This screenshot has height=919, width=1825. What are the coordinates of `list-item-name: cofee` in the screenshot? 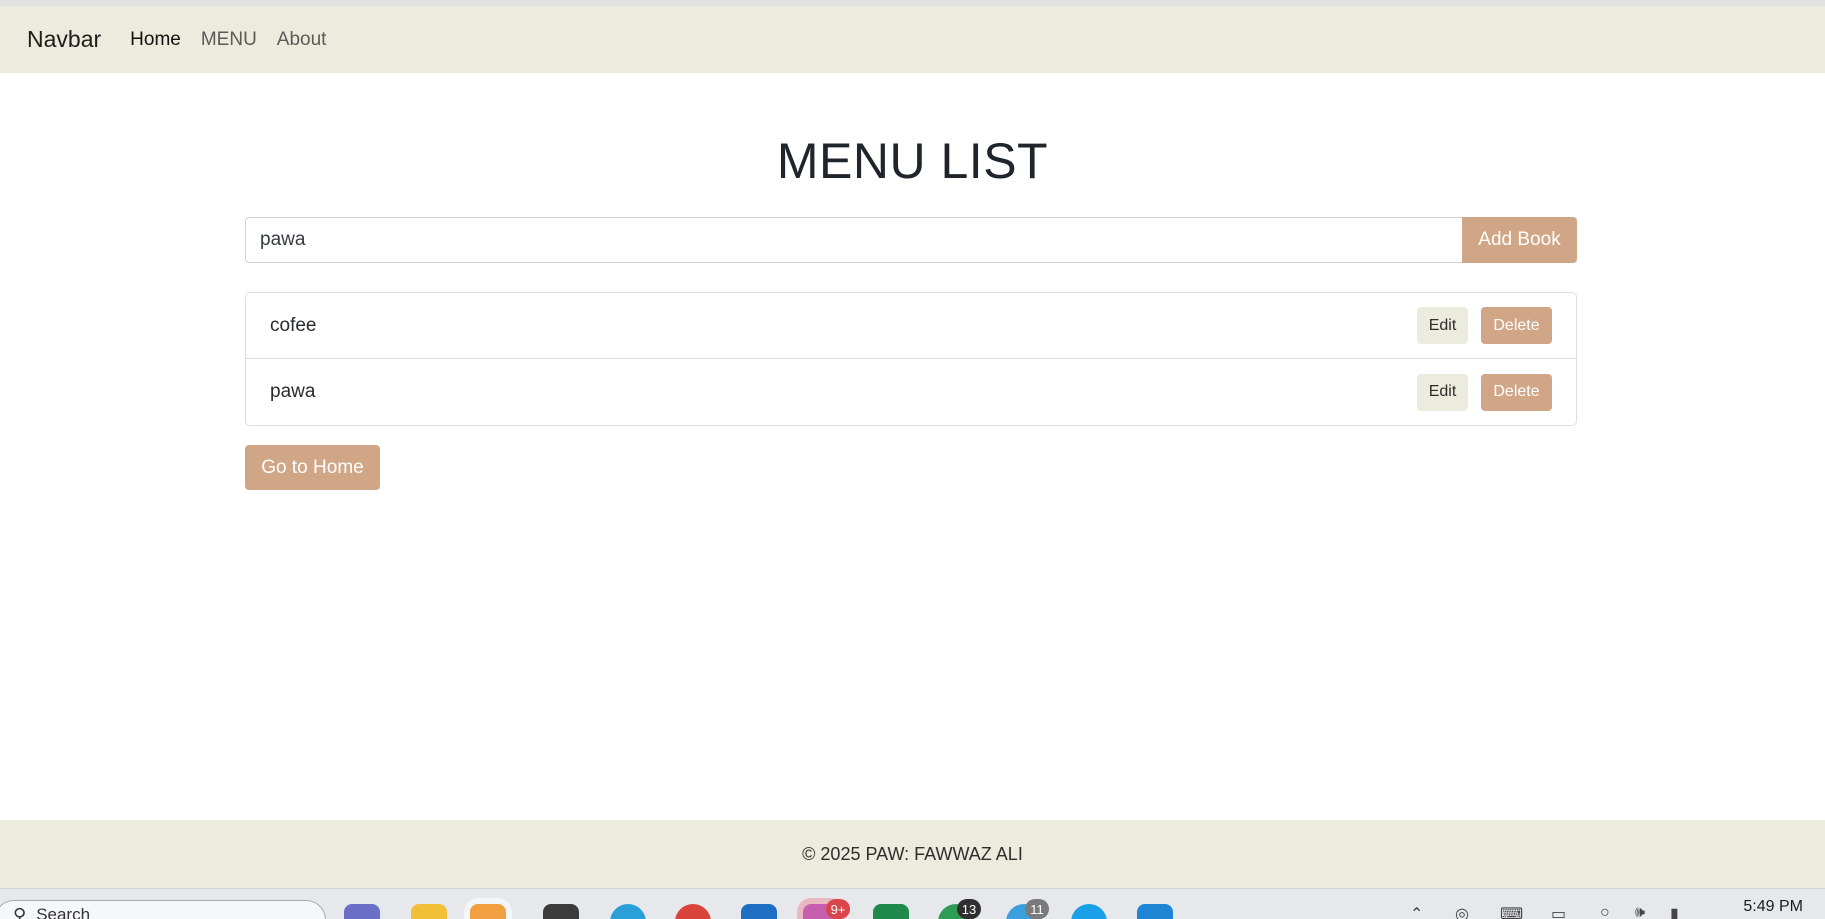 It's located at (293, 325).